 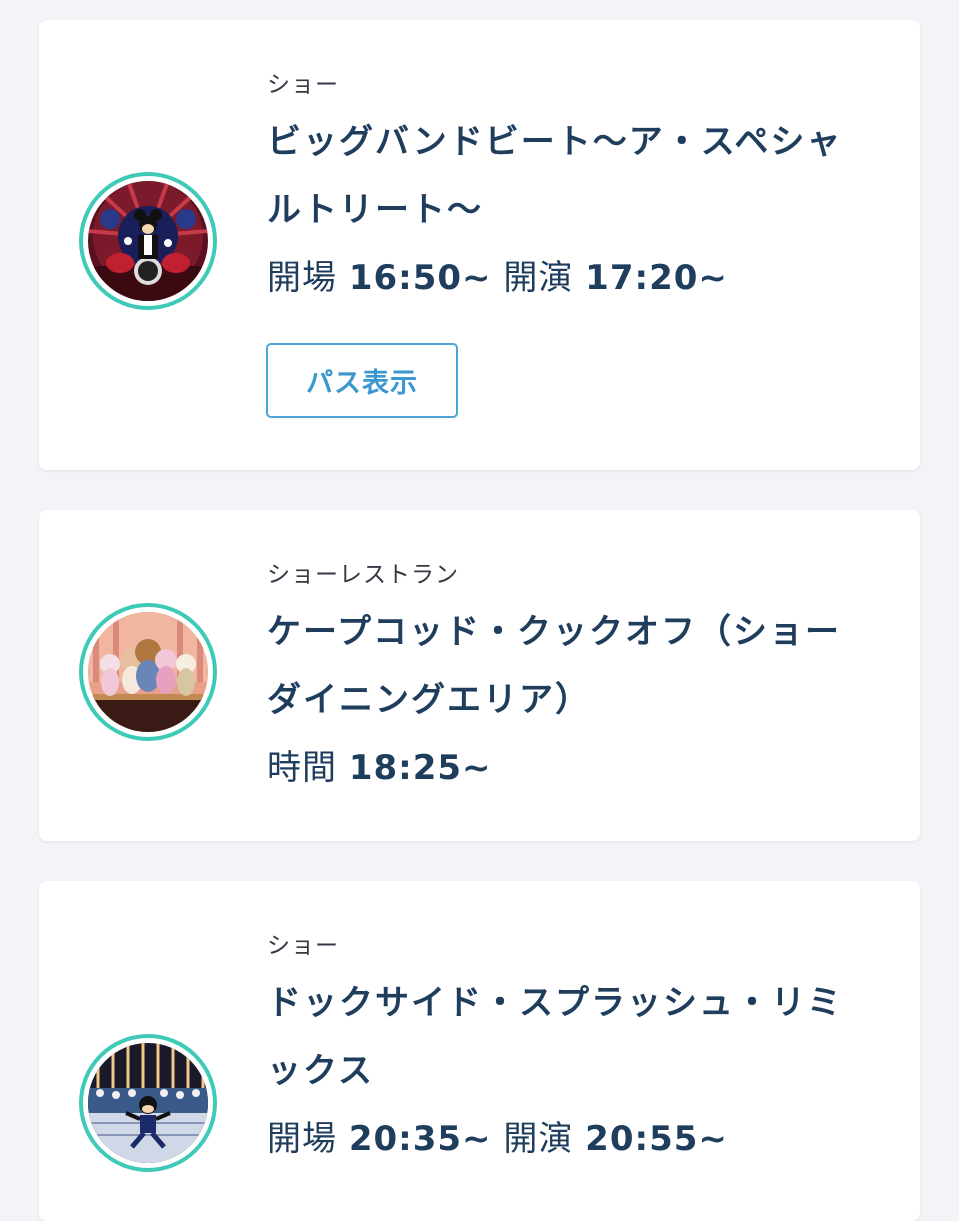 I want to click on big-band-beat-thumbnail-icon, so click(x=148, y=241).